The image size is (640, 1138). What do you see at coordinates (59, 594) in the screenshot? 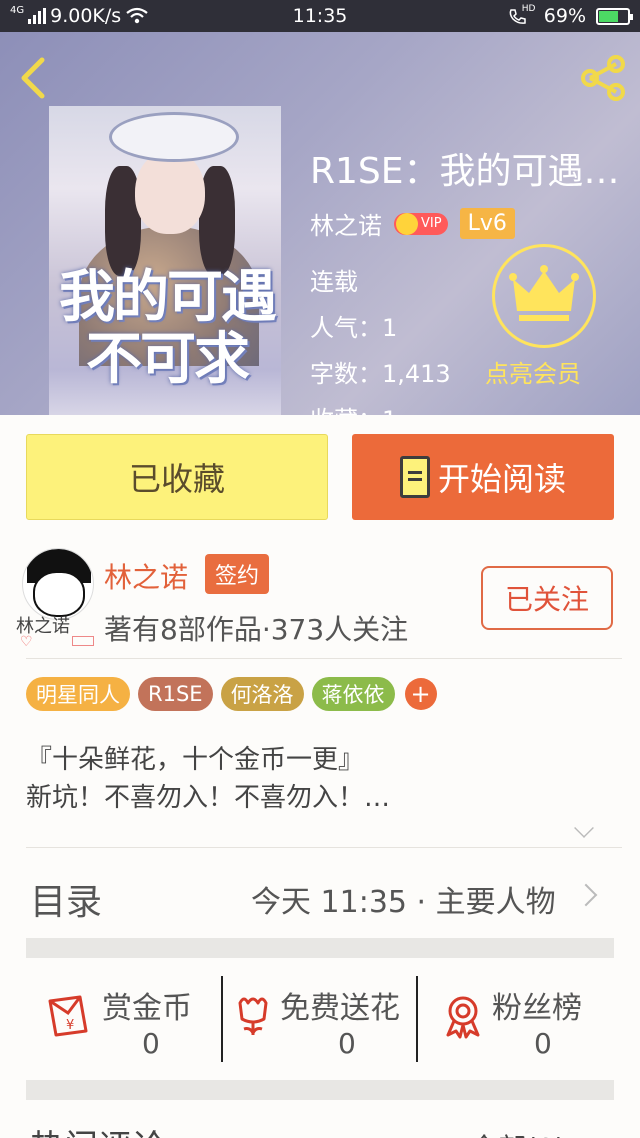
I see `avatar-face` at bounding box center [59, 594].